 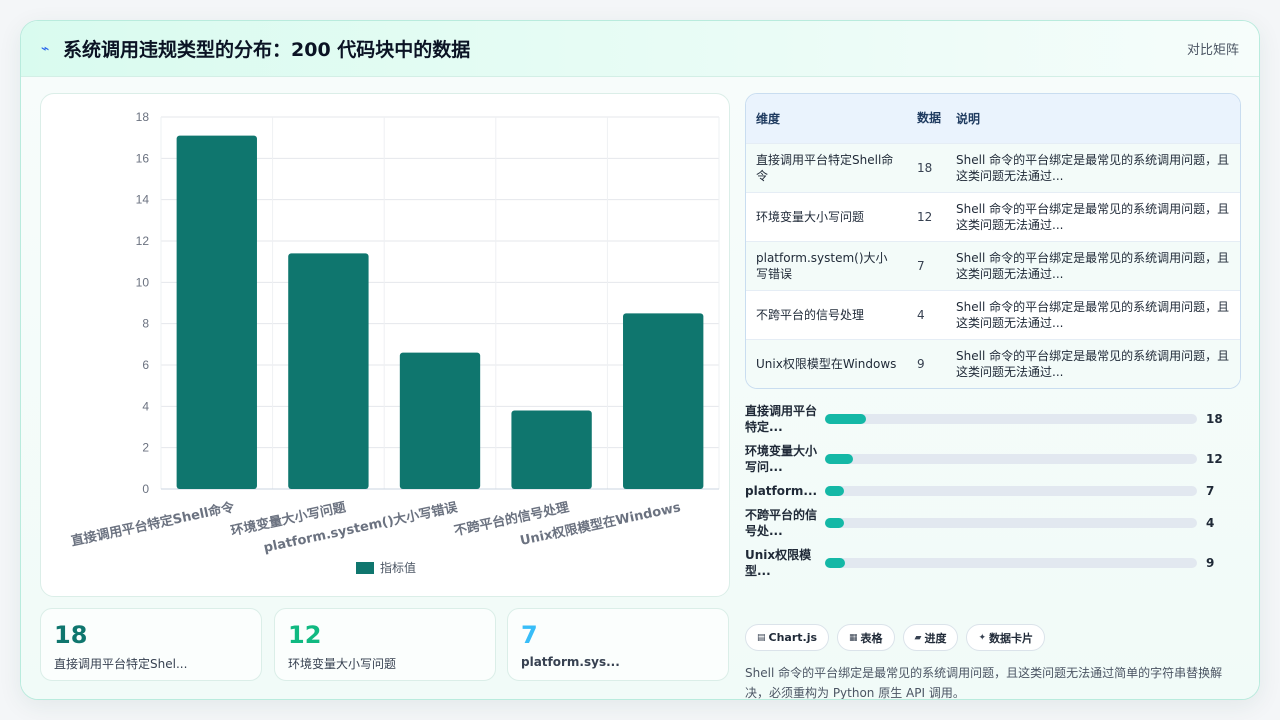 I want to click on y-tick-label: 12, so click(x=143, y=241).